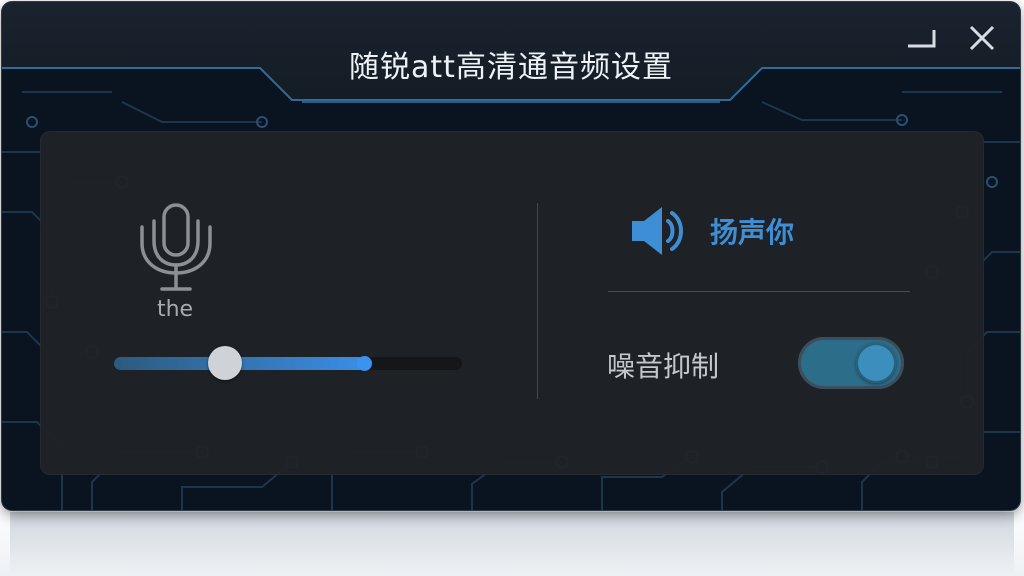 This screenshot has height=576, width=1024. What do you see at coordinates (851, 363) in the screenshot?
I see `noise-suppression-toggle` at bounding box center [851, 363].